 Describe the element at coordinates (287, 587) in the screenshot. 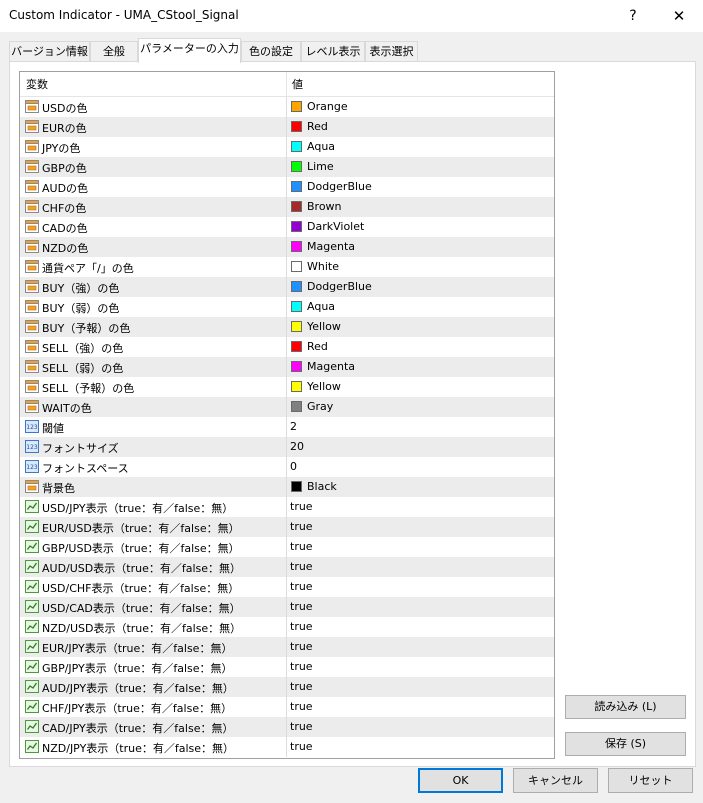

I see `param-row: USD/CHF表示（true：有／false：無） true` at that location.